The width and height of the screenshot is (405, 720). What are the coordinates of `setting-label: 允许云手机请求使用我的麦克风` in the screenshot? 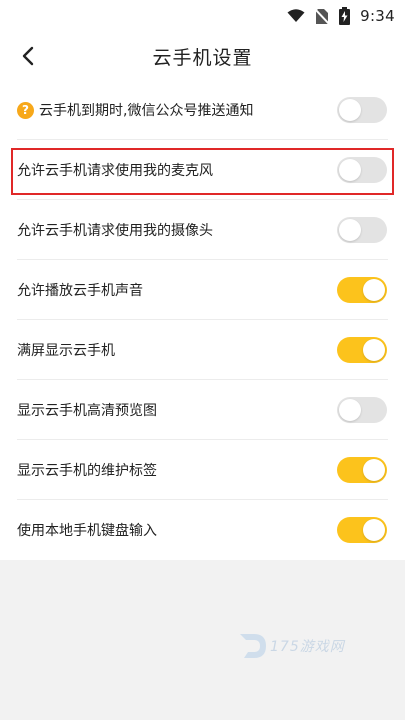 It's located at (115, 171).